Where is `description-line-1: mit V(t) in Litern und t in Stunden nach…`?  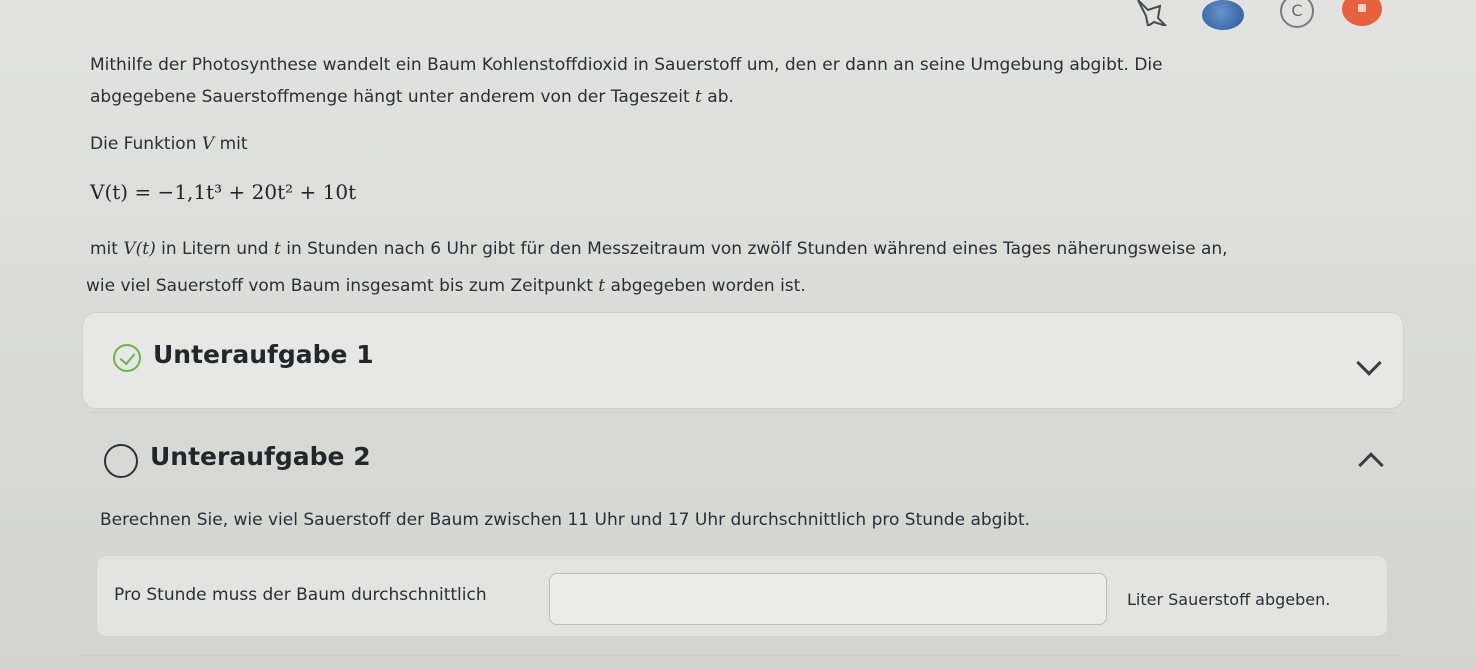
description-line-1: mit V(t) in Litern und t in Stunden nach… is located at coordinates (659, 249).